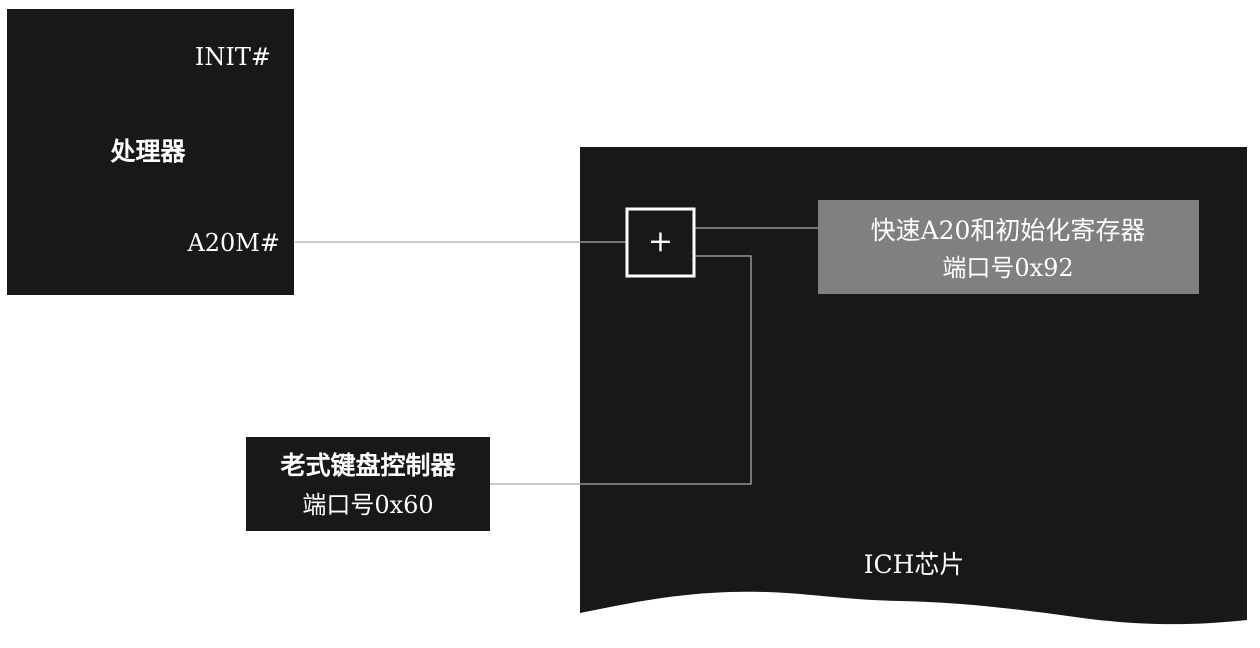 This screenshot has height=648, width=1260. I want to click on fast-a20-register-line1: 快速A20和初始化寄存器, so click(1008, 230).